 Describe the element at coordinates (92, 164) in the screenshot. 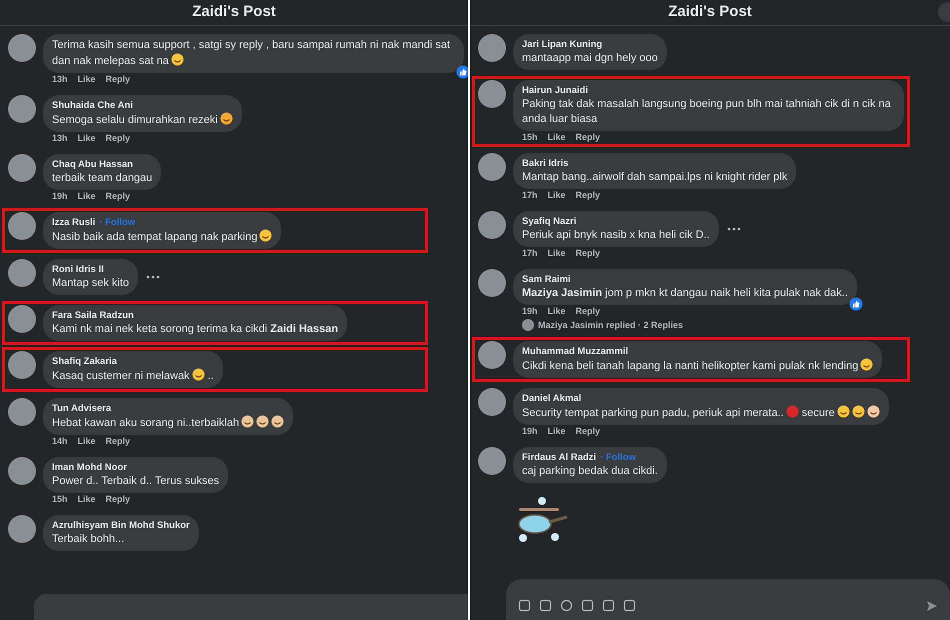

I see `commenter-name: Chaq Abu Hassan` at that location.